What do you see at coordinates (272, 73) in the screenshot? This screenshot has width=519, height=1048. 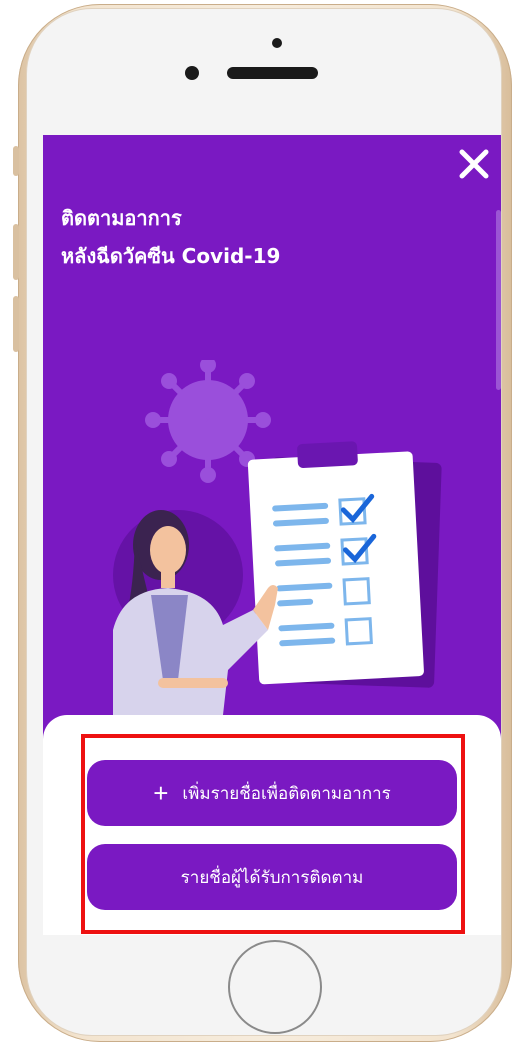 I see `earpiece-speaker` at bounding box center [272, 73].